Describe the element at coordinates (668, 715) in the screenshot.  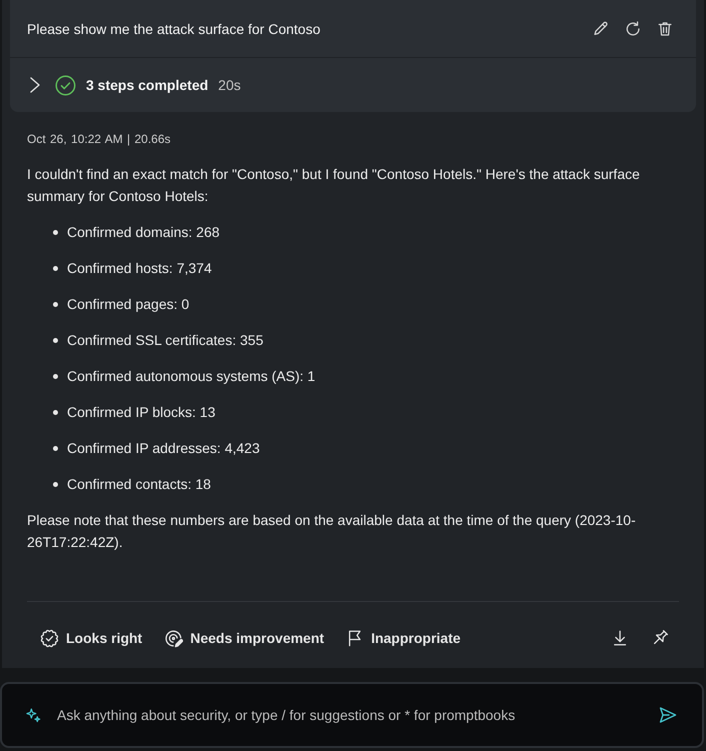
I see `send-icon` at that location.